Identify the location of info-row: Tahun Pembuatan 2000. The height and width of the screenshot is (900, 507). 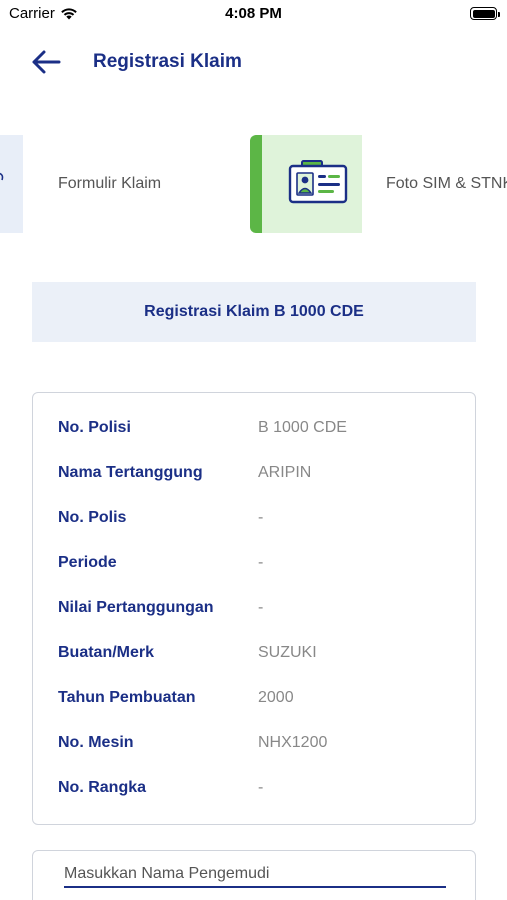
(258, 700).